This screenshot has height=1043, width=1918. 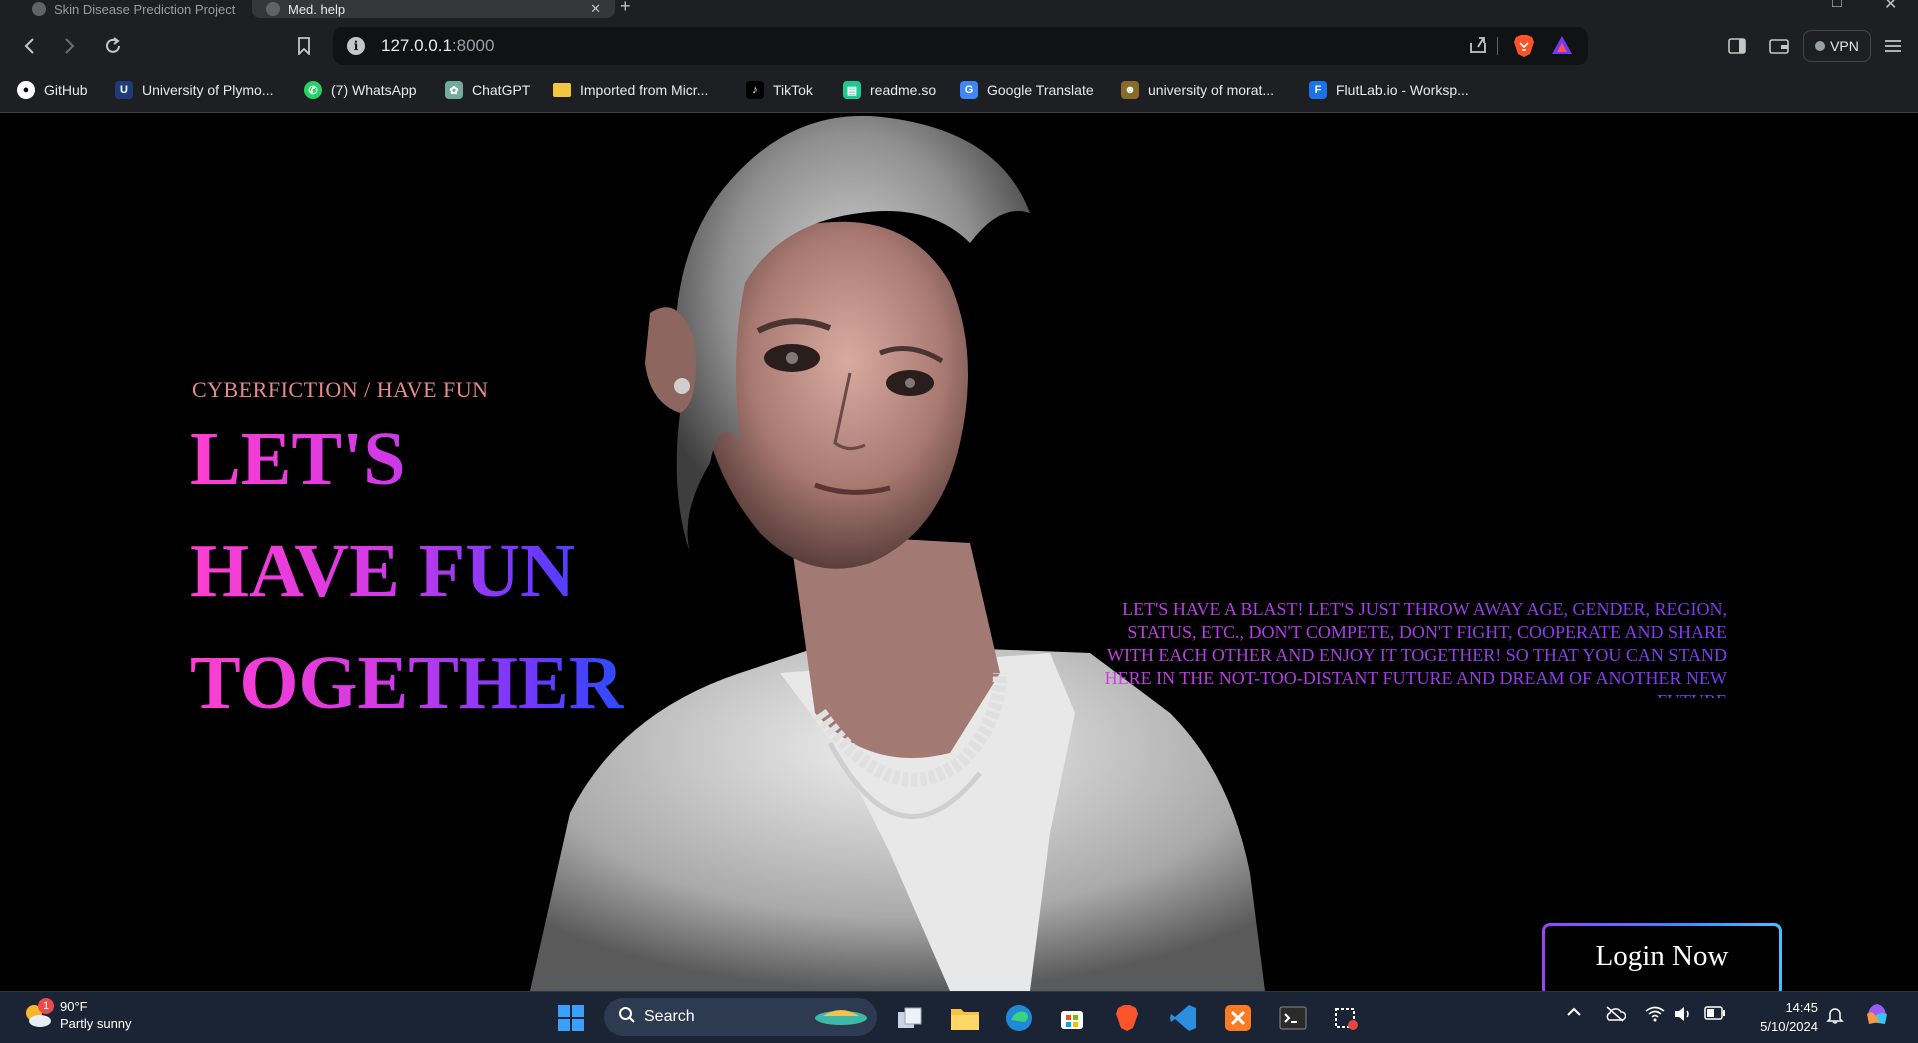 What do you see at coordinates (124, 90) in the screenshot?
I see `university-crest-icon: U` at bounding box center [124, 90].